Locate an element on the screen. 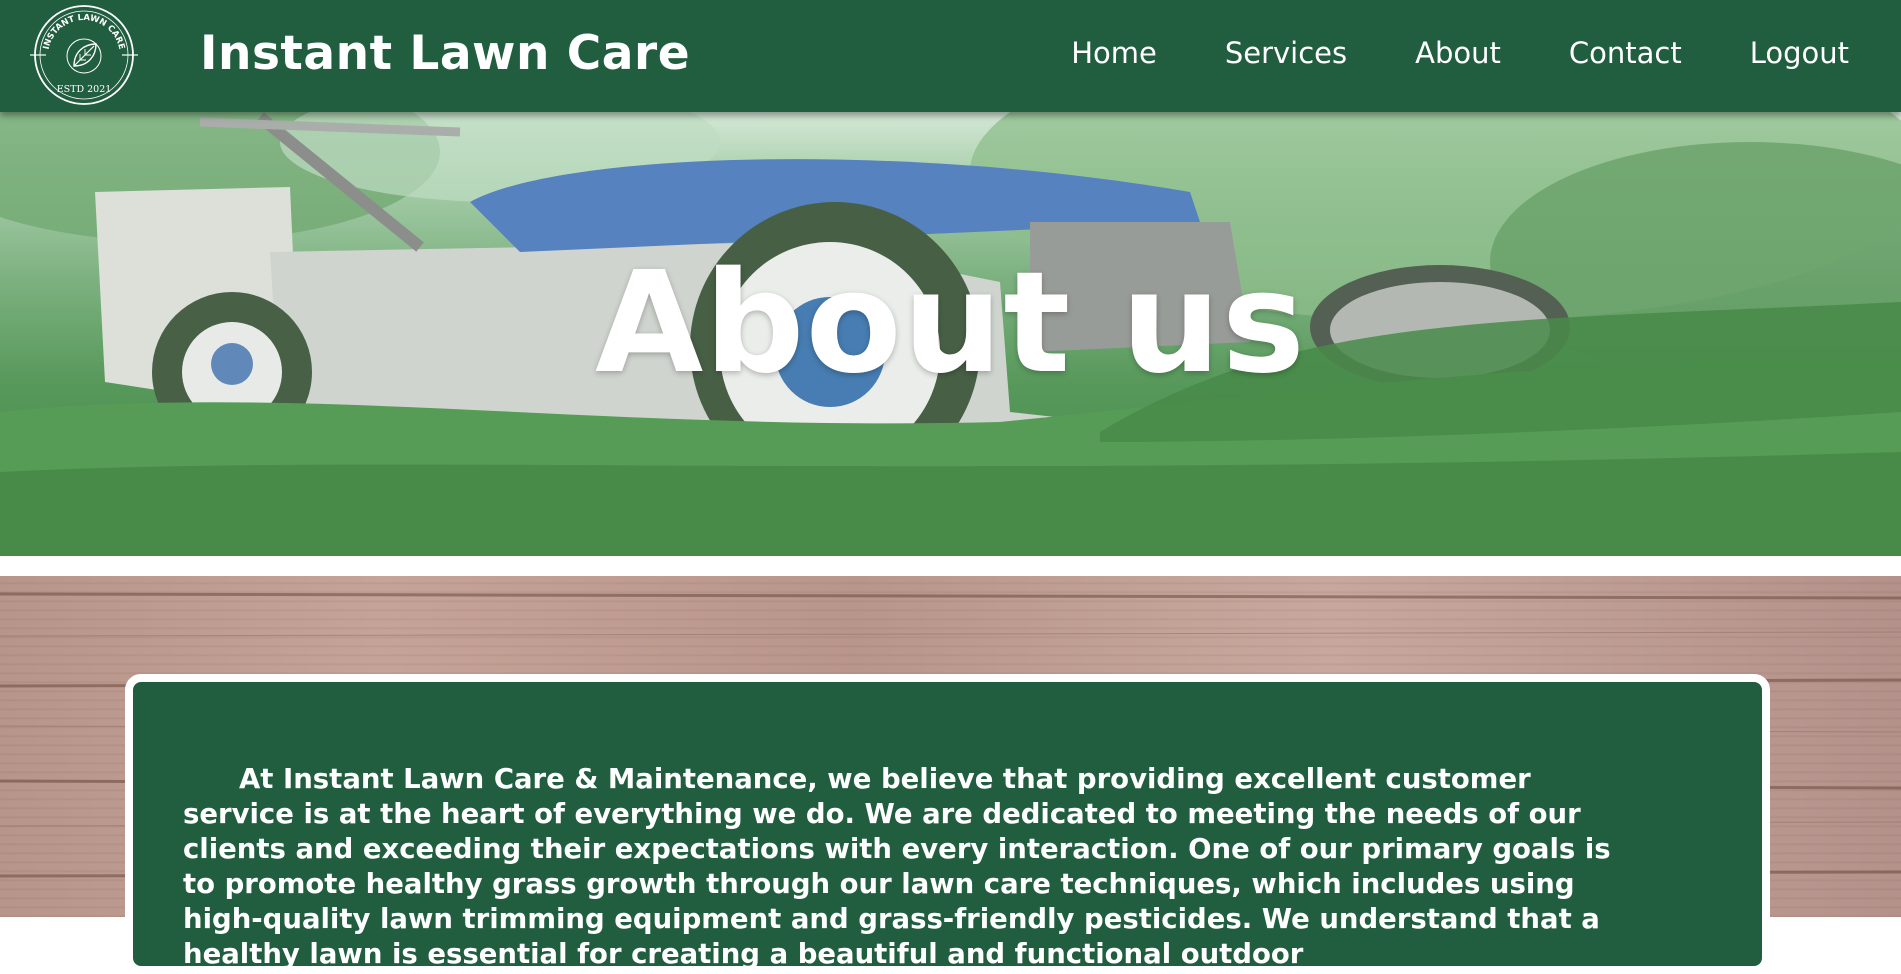 The image size is (1901, 974). nav-logout: Logout is located at coordinates (1799, 53).